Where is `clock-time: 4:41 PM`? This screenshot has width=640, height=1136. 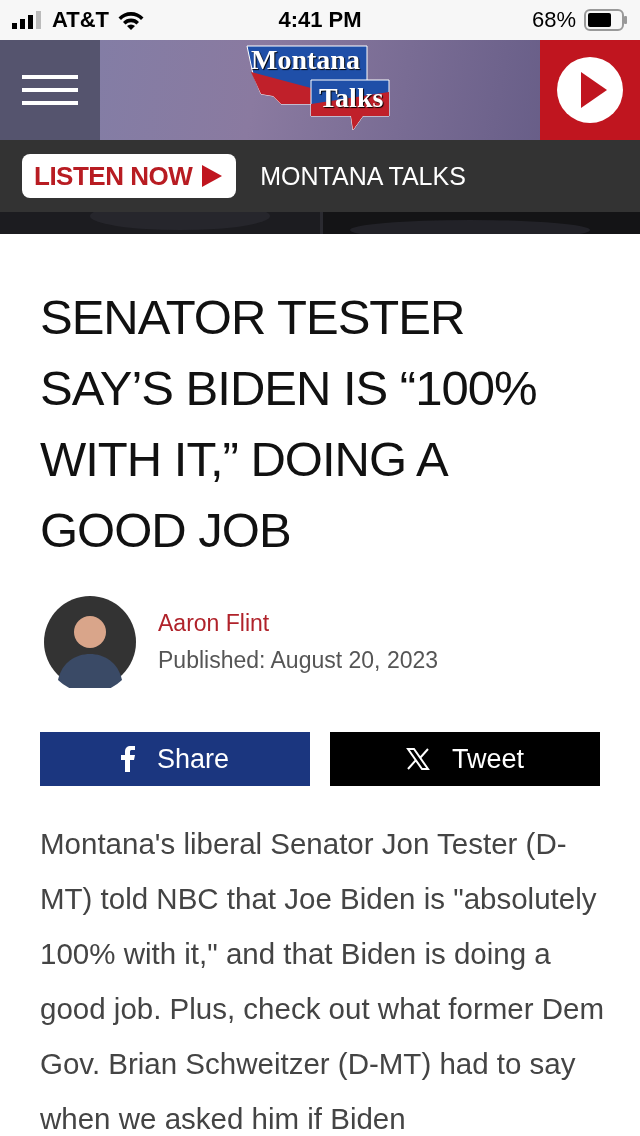
clock-time: 4:41 PM is located at coordinates (320, 20).